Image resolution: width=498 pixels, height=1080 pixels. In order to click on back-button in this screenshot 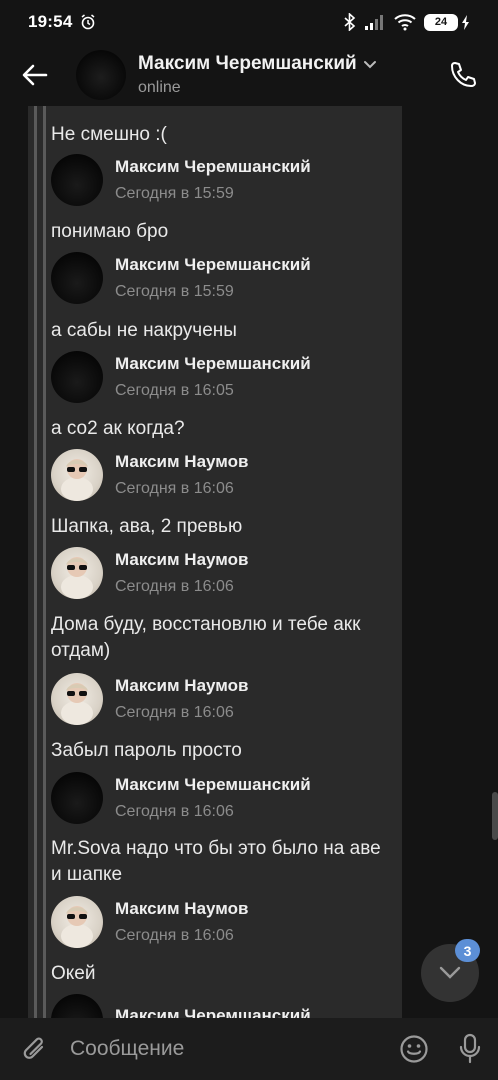, I will do `click(35, 75)`.